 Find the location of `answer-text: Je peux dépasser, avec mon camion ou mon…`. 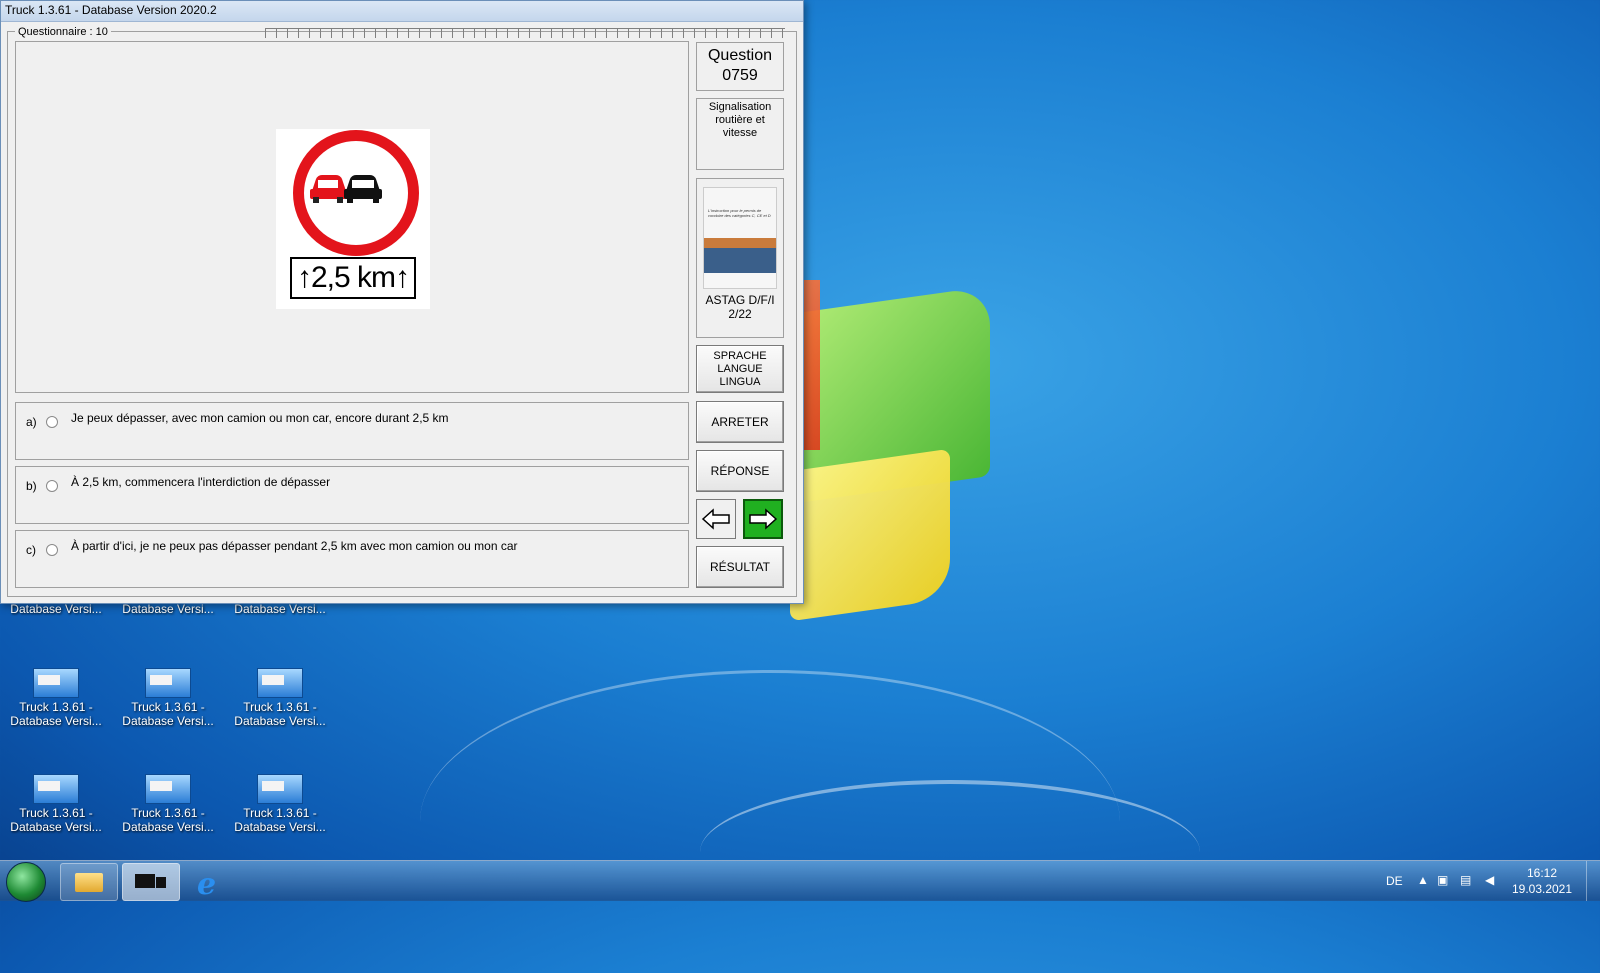

answer-text: Je peux dépasser, avec mon camion ou mon… is located at coordinates (260, 418).